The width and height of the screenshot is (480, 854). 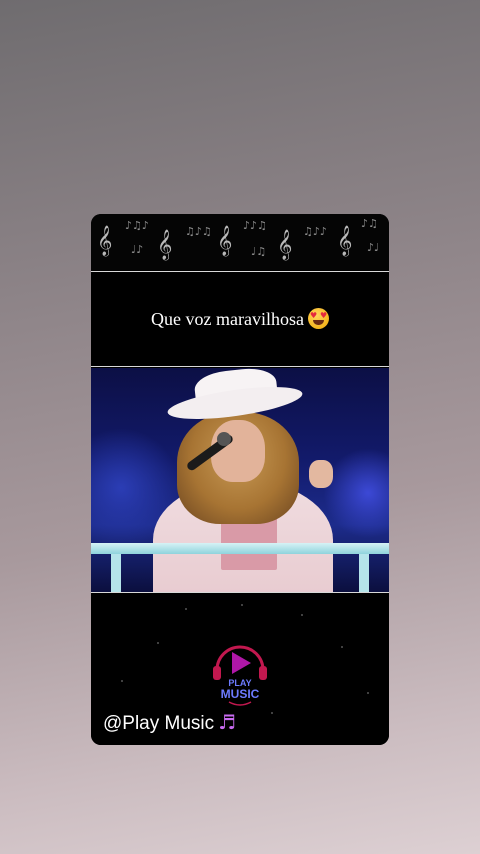 What do you see at coordinates (240, 548) in the screenshot?
I see `stage-rail` at bounding box center [240, 548].